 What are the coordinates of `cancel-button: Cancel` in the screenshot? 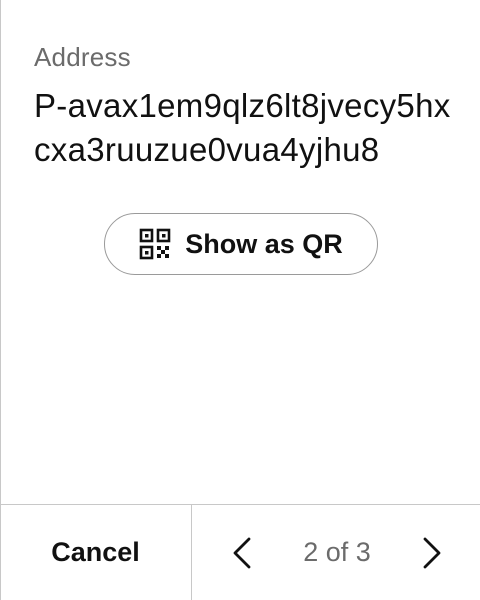 It's located at (96, 552).